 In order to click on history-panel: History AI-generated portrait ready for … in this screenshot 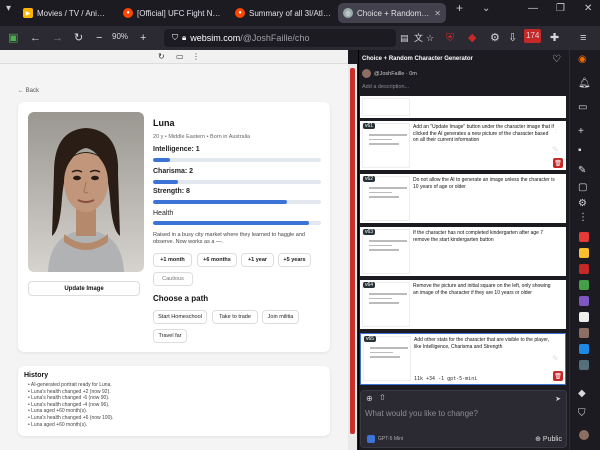, I will do `click(174, 401)`.